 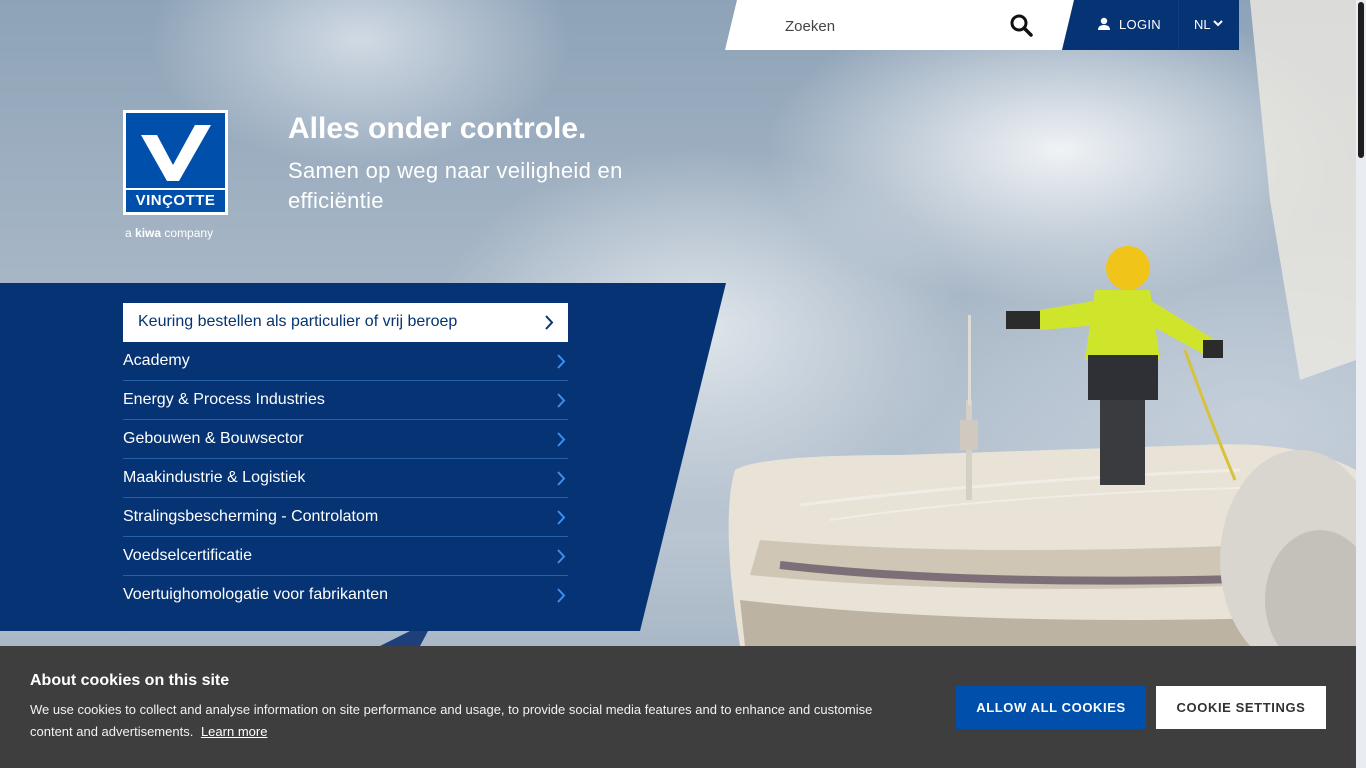 I want to click on allow-all-cookies-button: ALLOW ALL COOKIES, so click(x=1051, y=707).